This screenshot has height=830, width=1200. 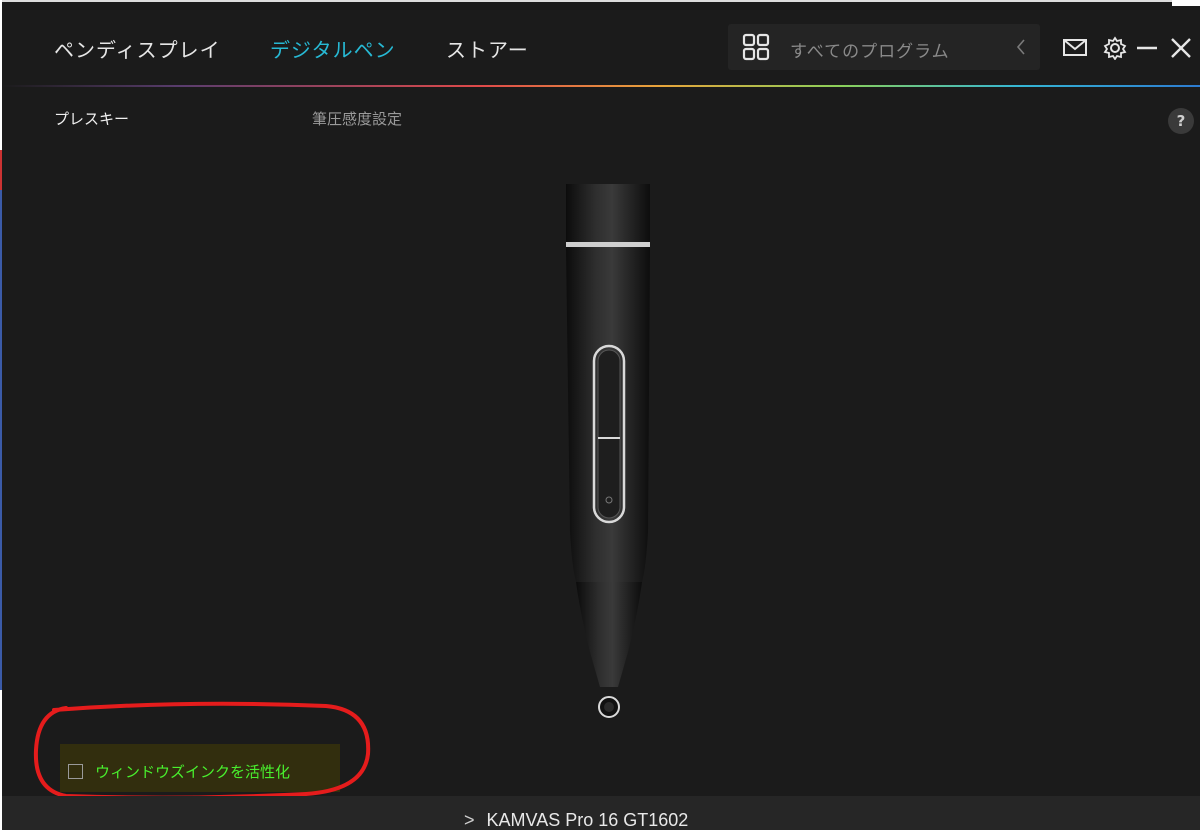 What do you see at coordinates (756, 47) in the screenshot?
I see `grid-icon` at bounding box center [756, 47].